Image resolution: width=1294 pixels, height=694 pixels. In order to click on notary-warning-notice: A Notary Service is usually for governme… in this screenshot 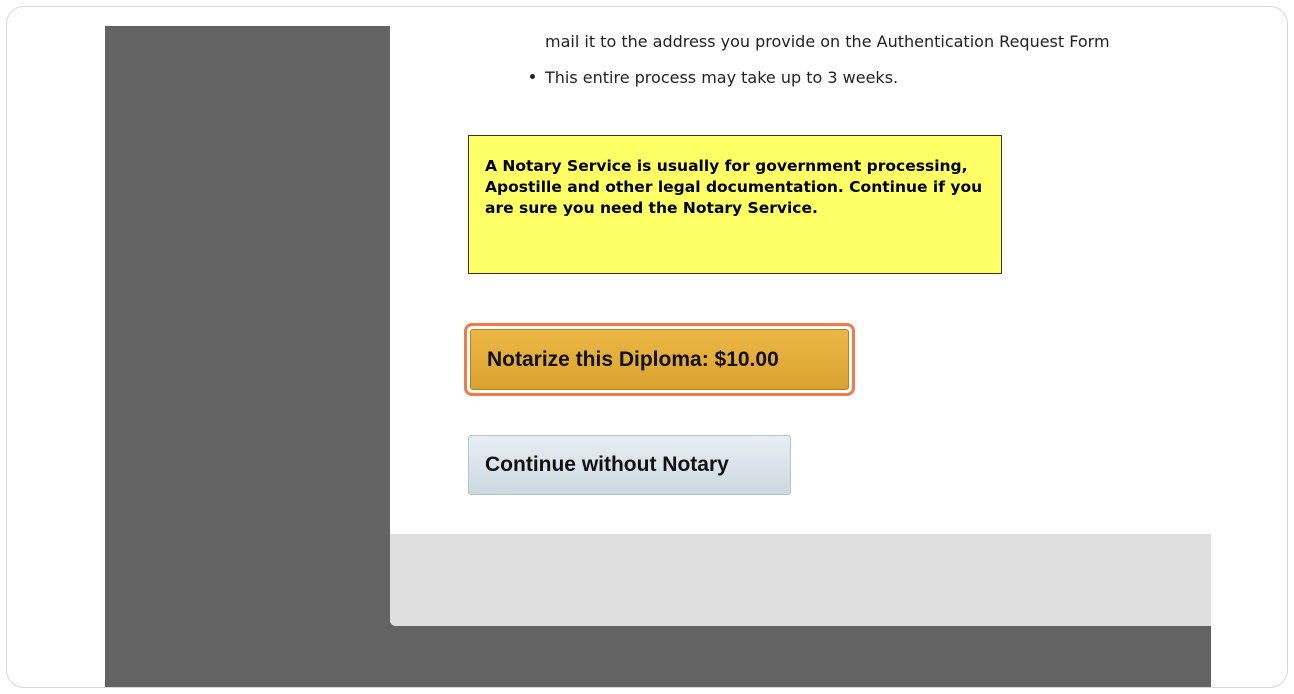, I will do `click(735, 204)`.